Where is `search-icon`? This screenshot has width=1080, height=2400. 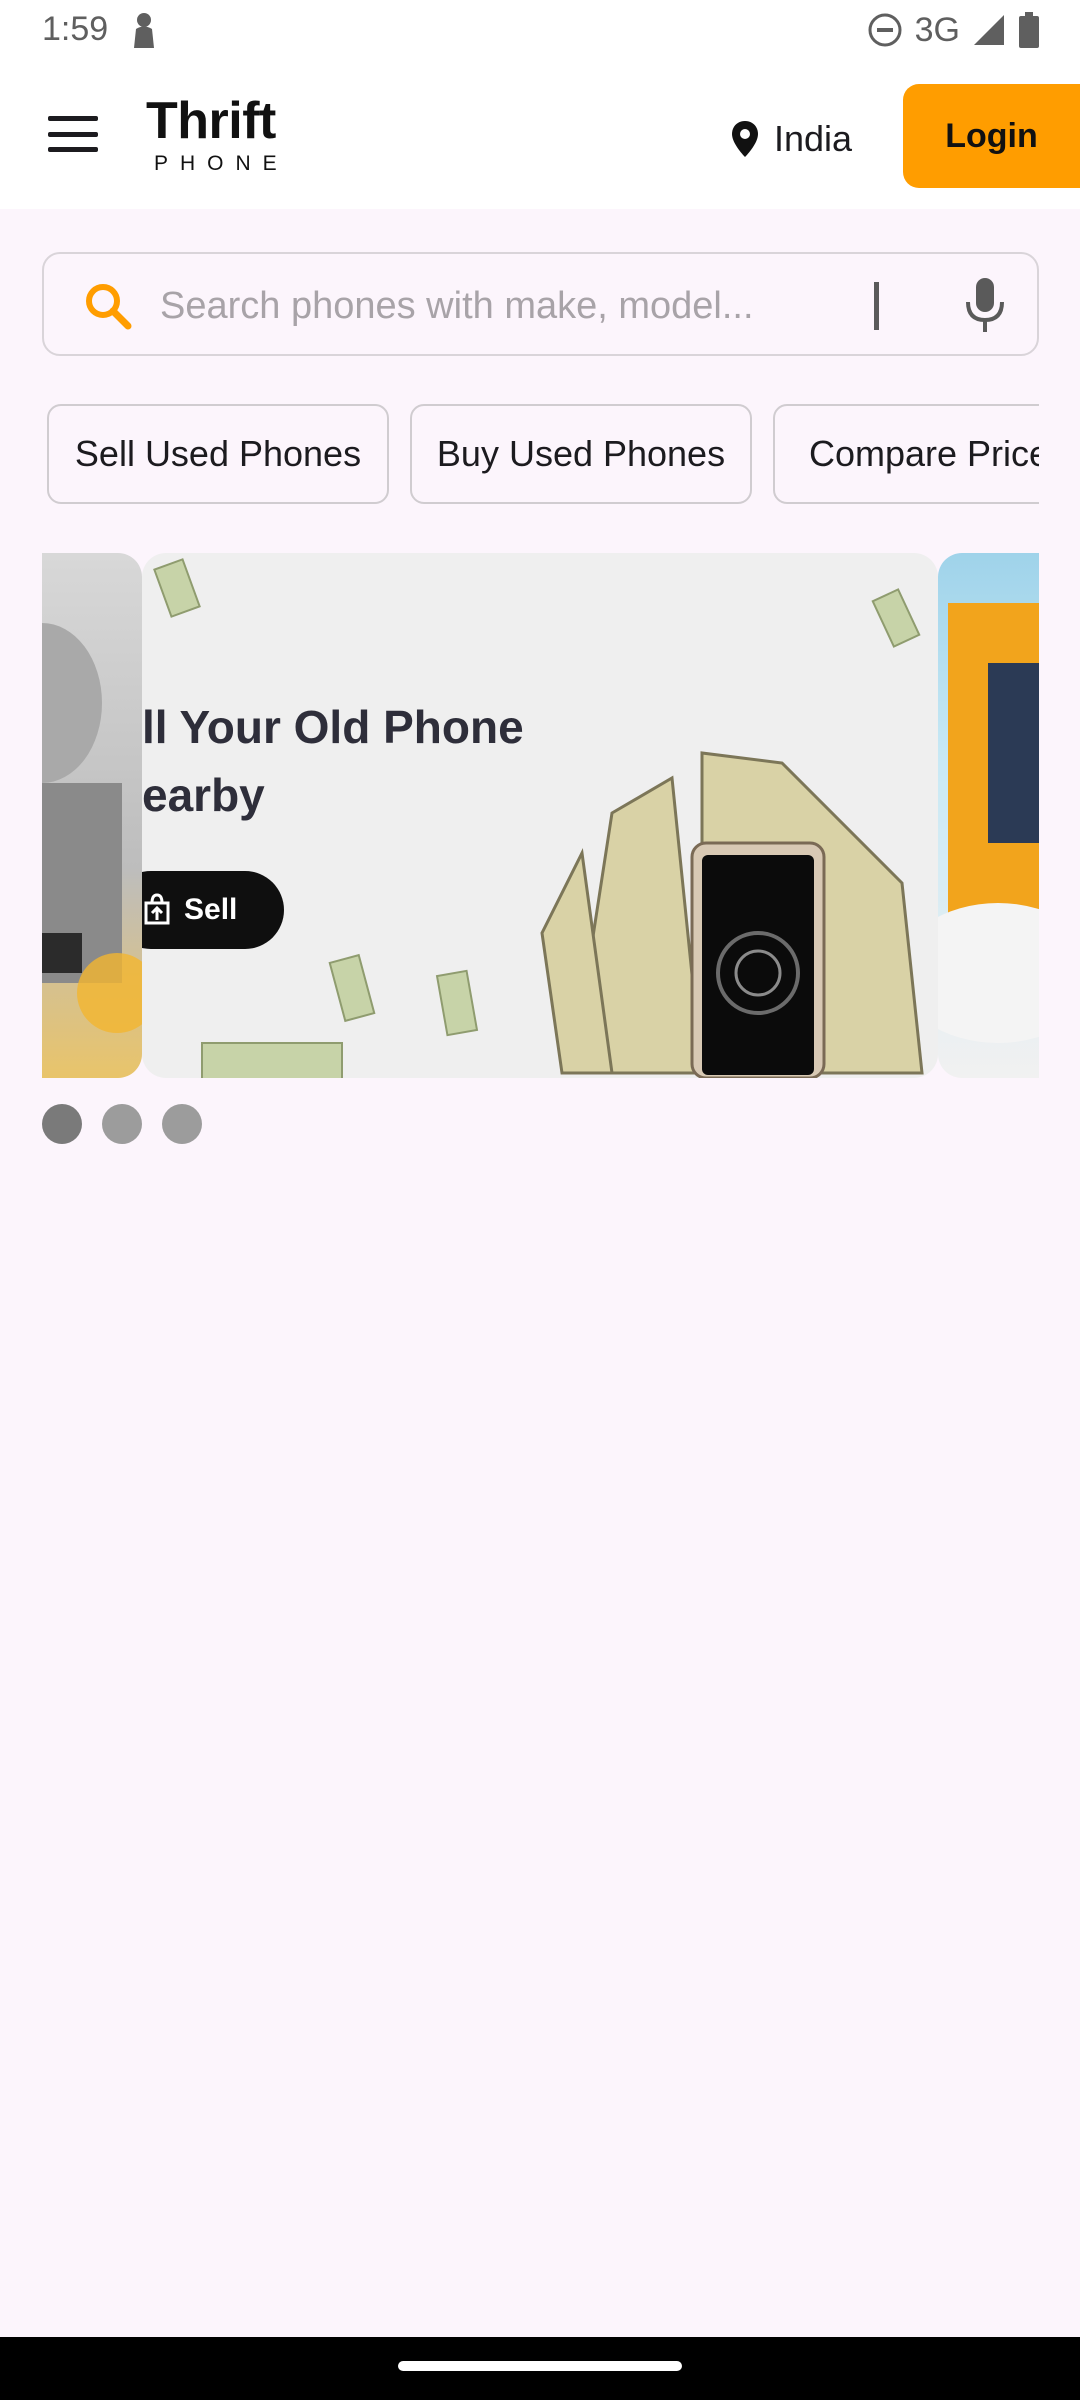 search-icon is located at coordinates (109, 307).